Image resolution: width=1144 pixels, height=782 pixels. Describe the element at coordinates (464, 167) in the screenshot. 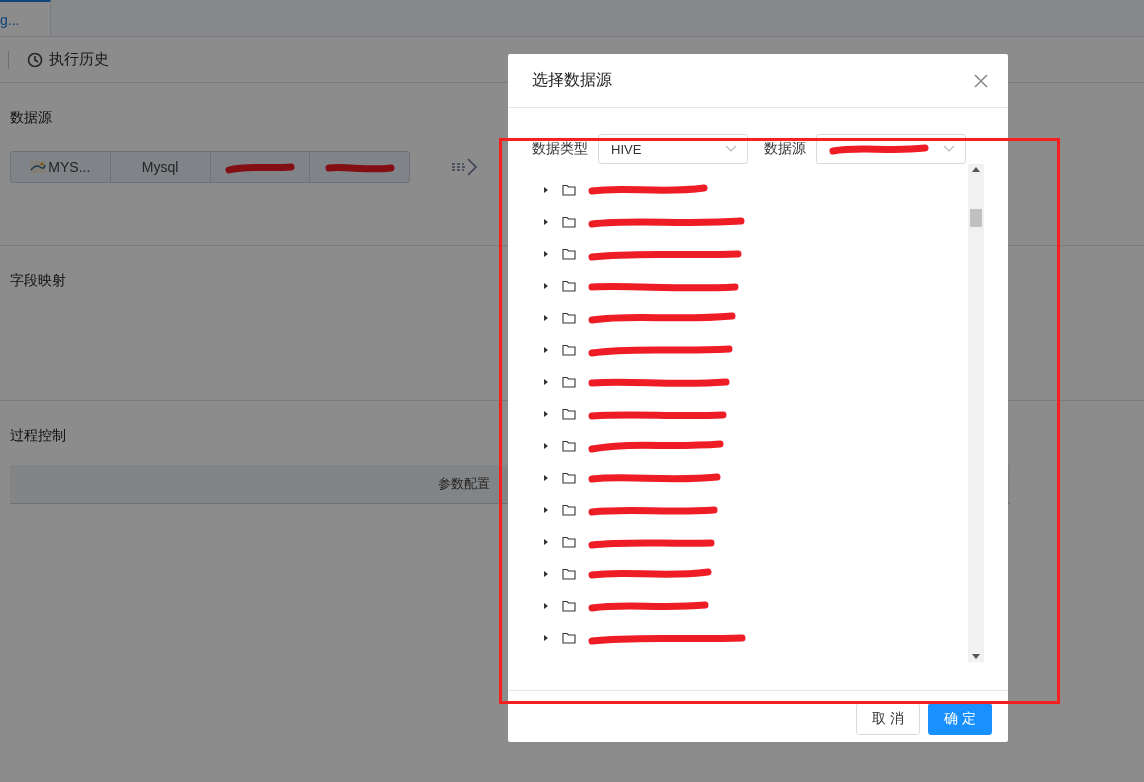

I see `dashed-arrow-icon` at that location.